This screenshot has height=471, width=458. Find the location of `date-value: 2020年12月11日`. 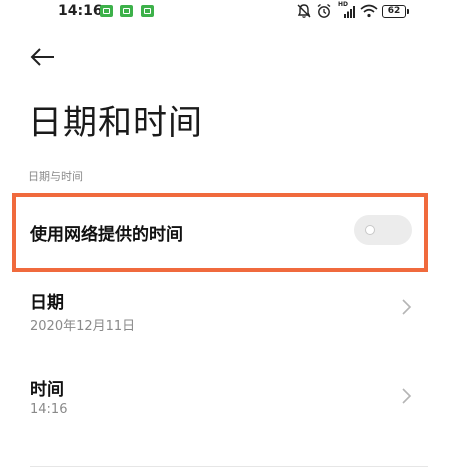

date-value: 2020年12月11日 is located at coordinates (83, 326).